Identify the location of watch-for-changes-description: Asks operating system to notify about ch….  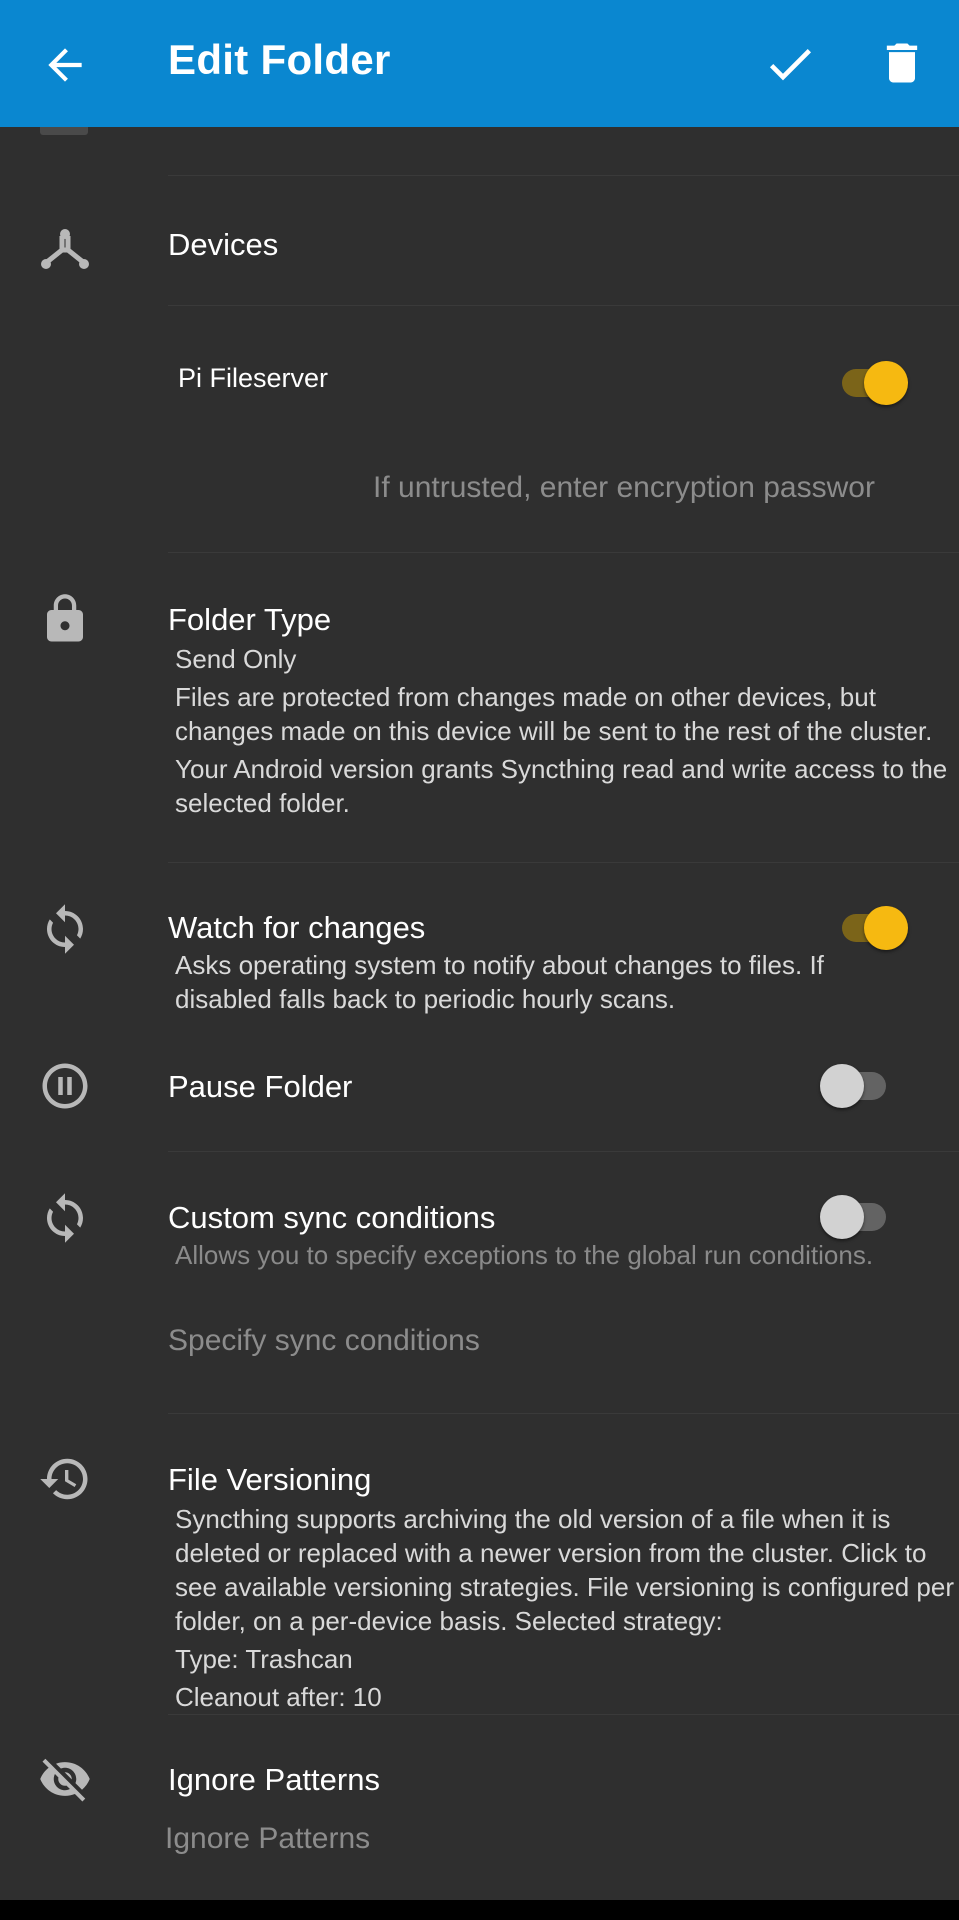
(499, 982).